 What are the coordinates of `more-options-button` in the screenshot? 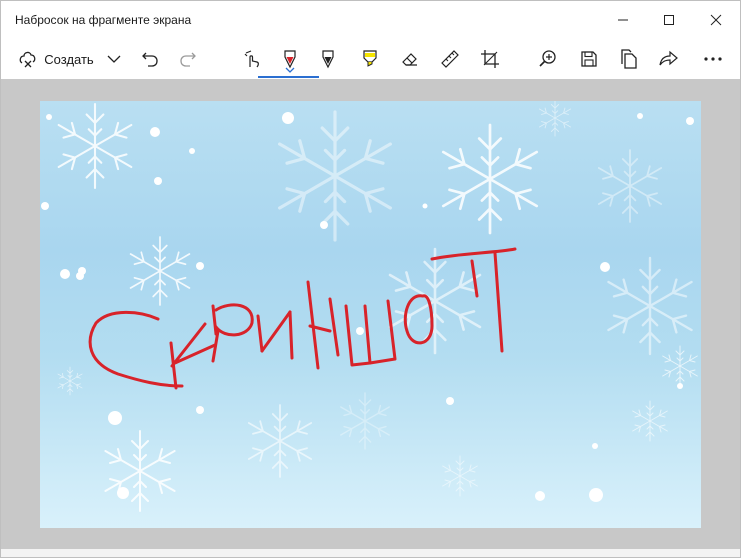 It's located at (713, 59).